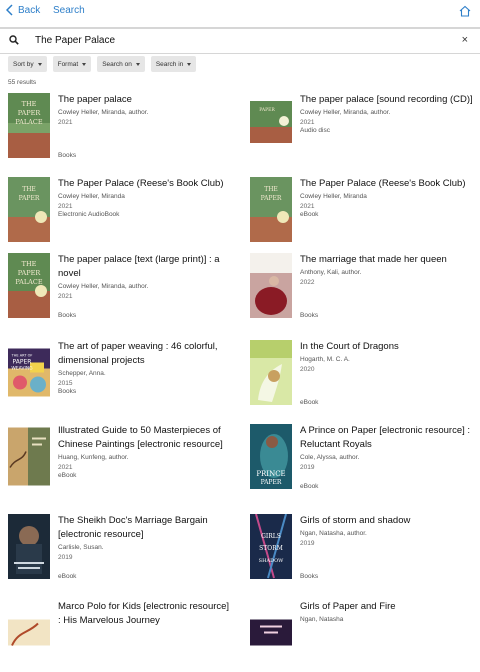  Describe the element at coordinates (331, 272) in the screenshot. I see `result-author: Anthony, Kali, author.` at that location.